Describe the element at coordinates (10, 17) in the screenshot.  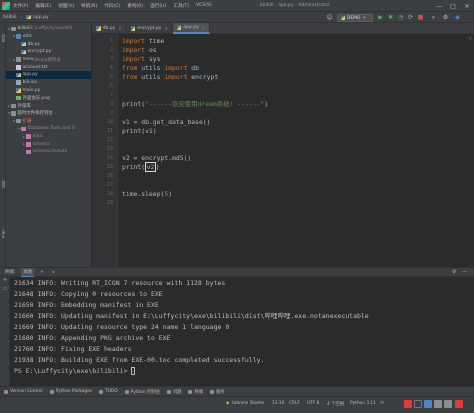
I see `breadcrumb-project: bilibili` at that location.